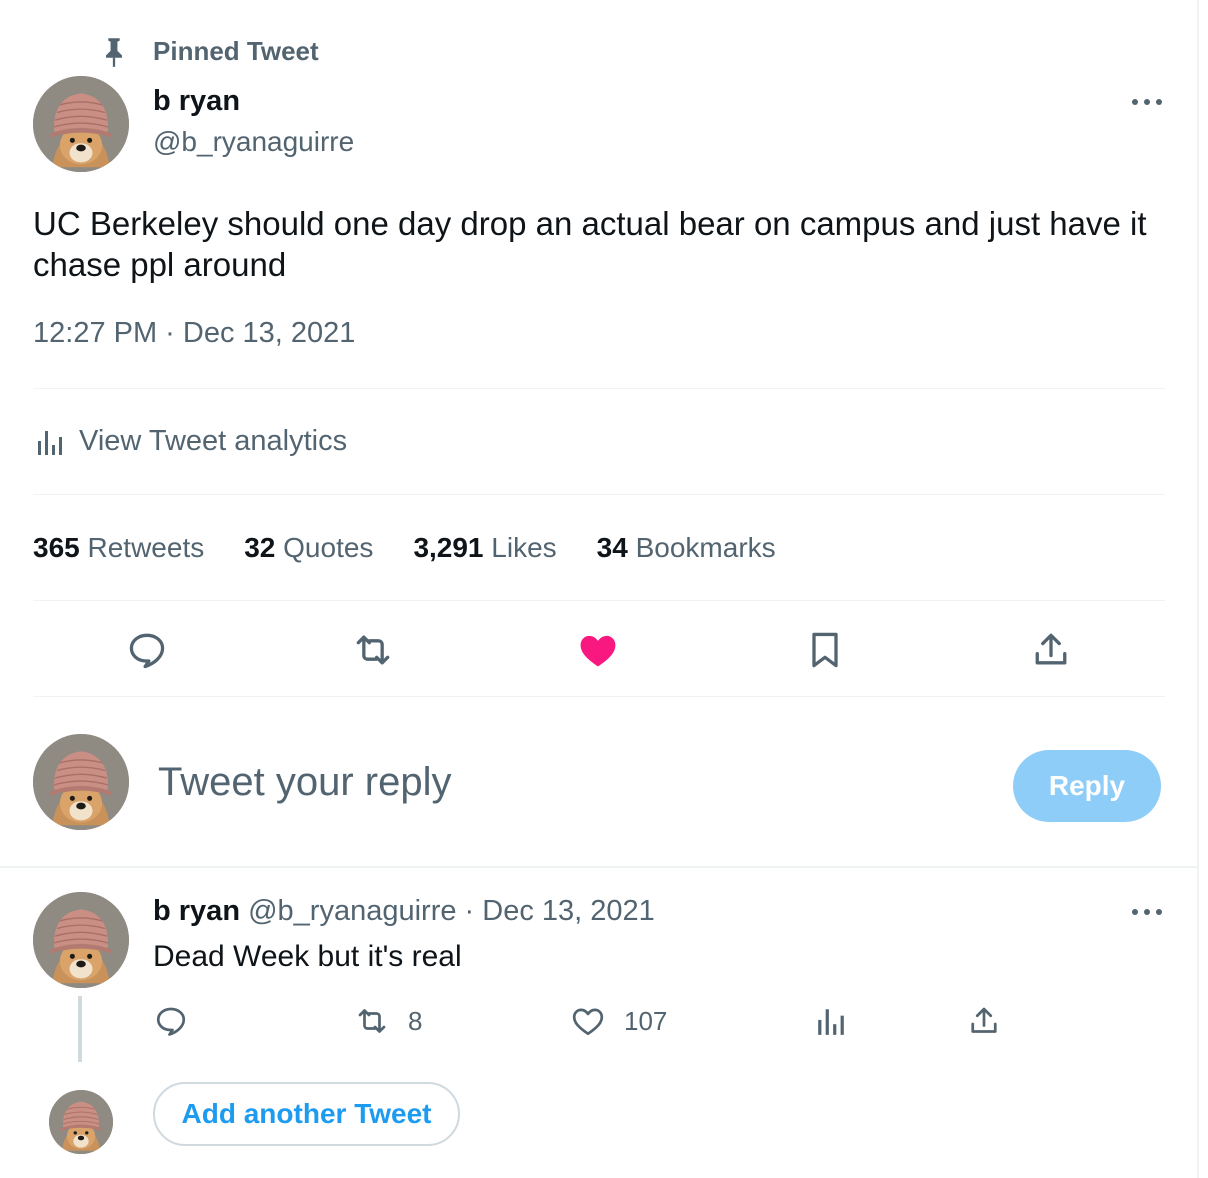  What do you see at coordinates (415, 1020) in the screenshot?
I see `retweet-count: 8` at bounding box center [415, 1020].